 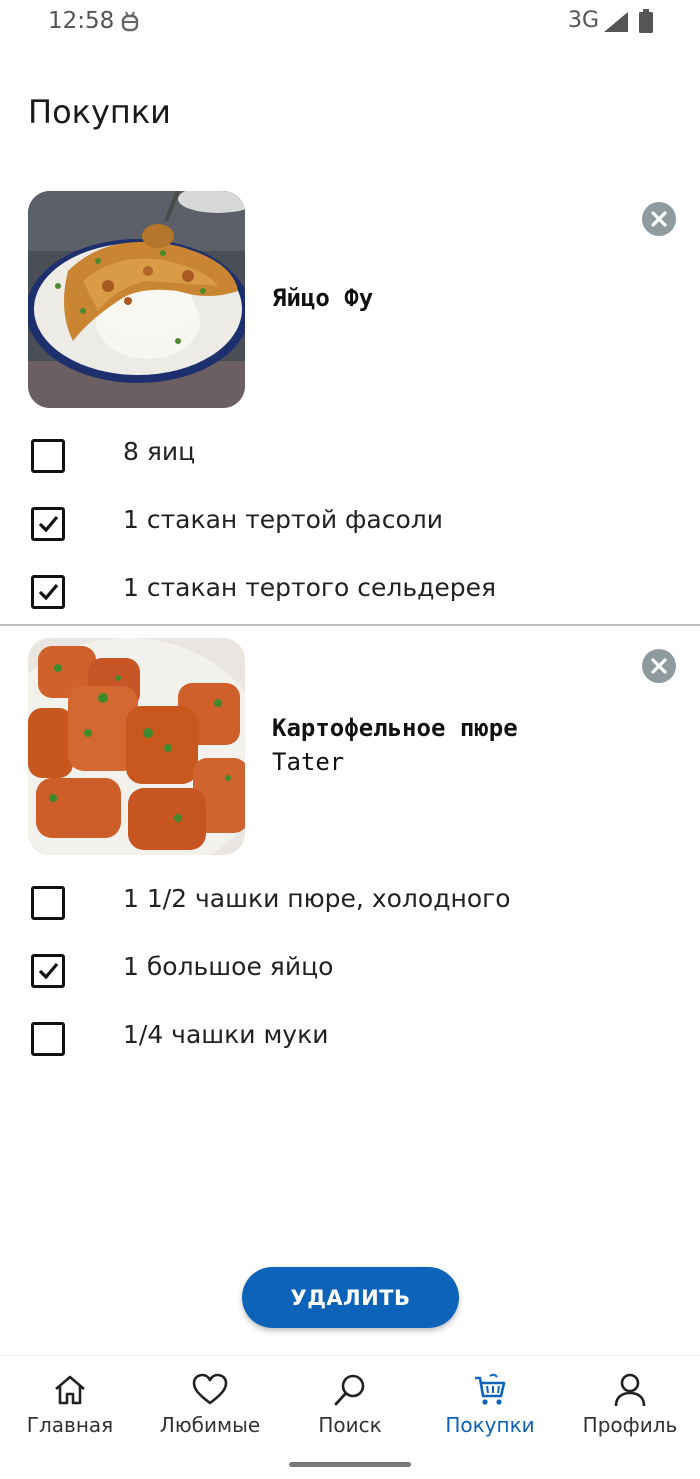 What do you see at coordinates (70, 1406) in the screenshot?
I see `nav-item-home: Главная` at bounding box center [70, 1406].